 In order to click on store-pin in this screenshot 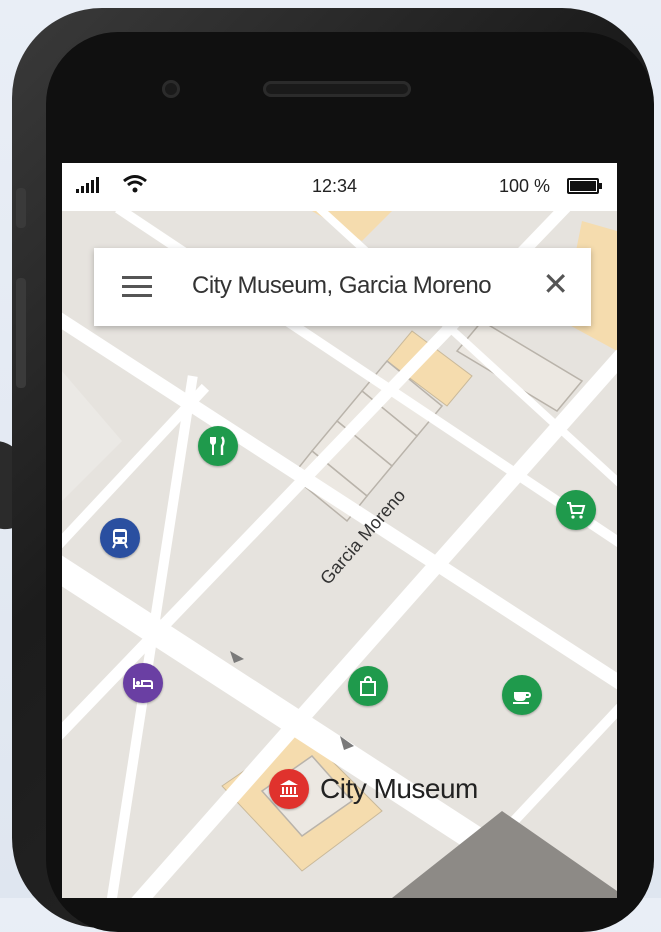, I will do `click(368, 686)`.